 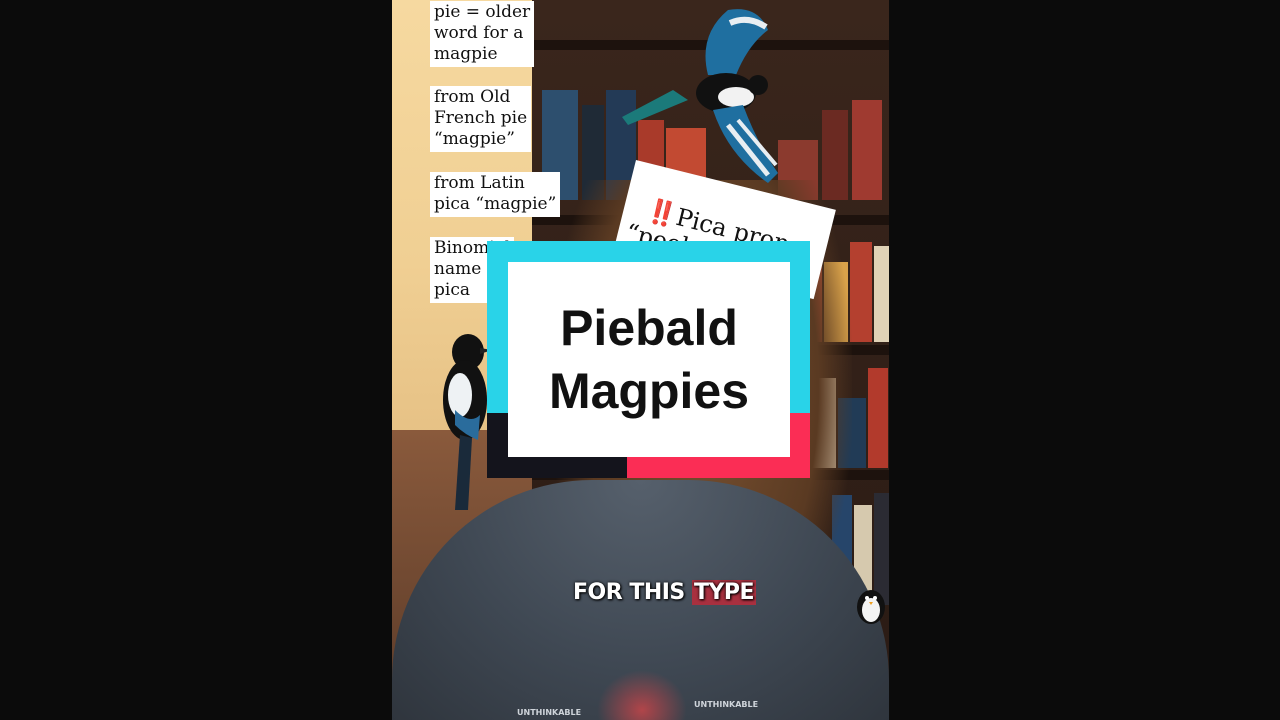 I want to click on flying-magpie-icon, so click(x=700, y=96).